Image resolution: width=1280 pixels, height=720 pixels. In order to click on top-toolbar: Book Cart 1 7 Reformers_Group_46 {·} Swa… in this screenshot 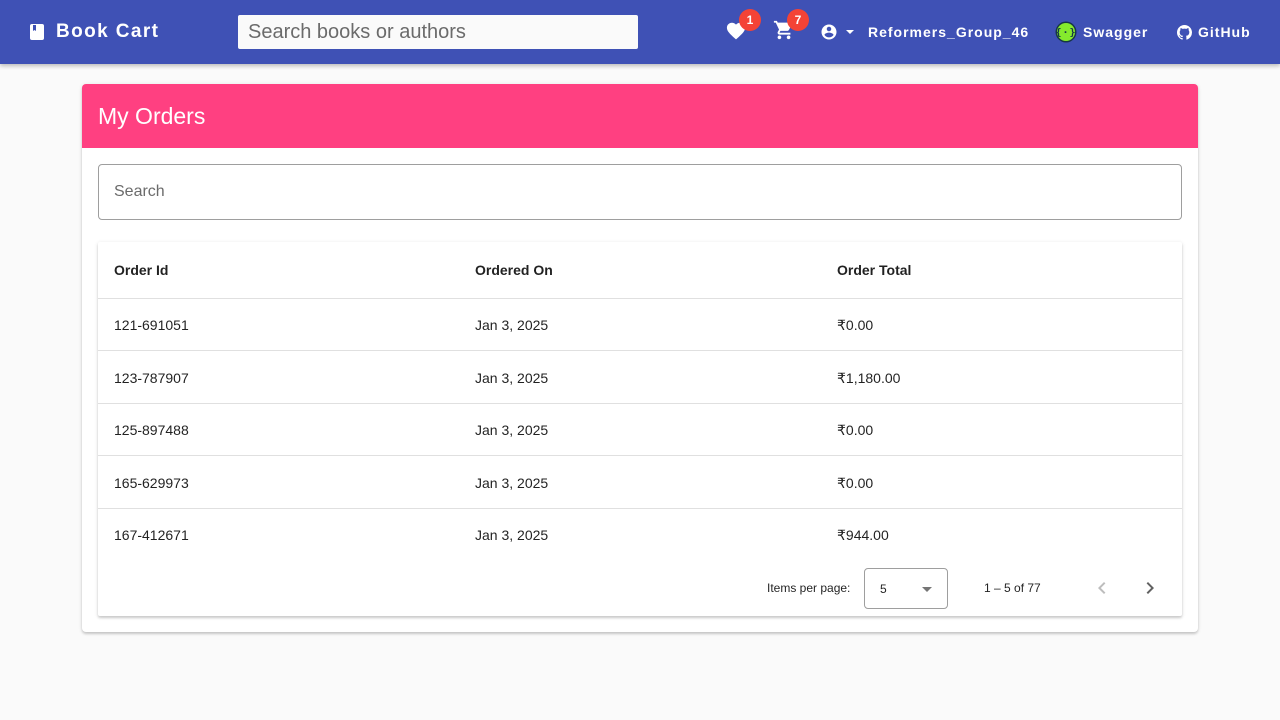, I will do `click(640, 32)`.